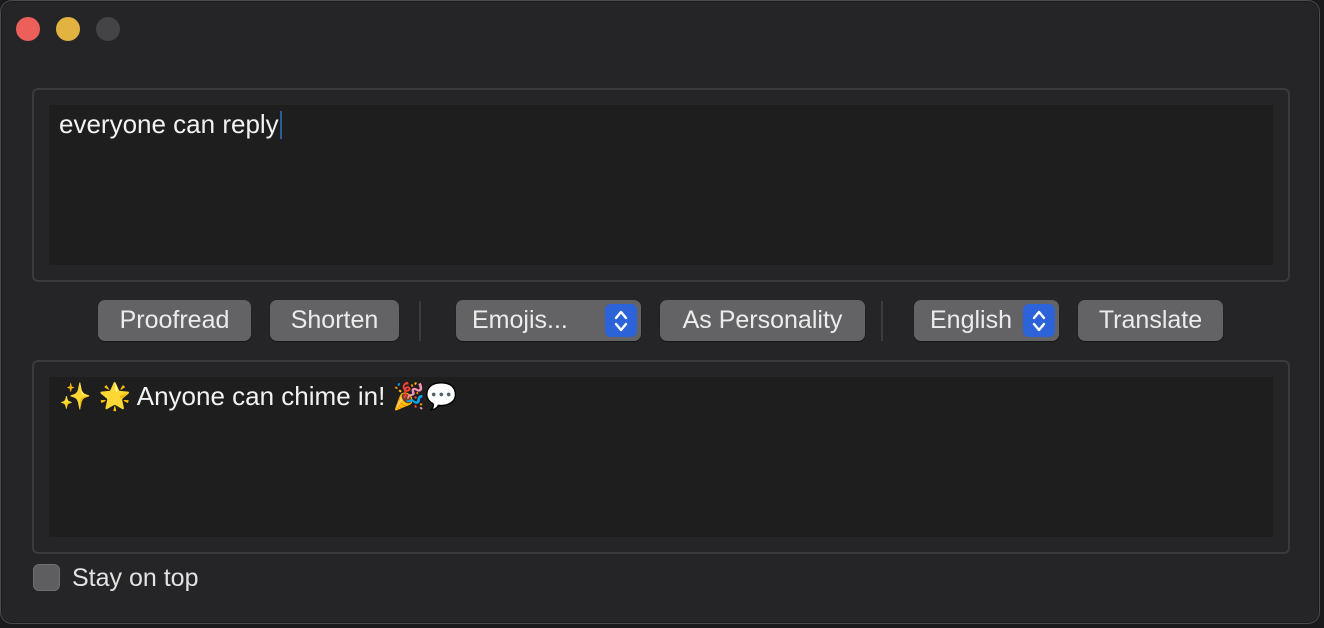 The image size is (1324, 628). Describe the element at coordinates (169, 124) in the screenshot. I see `input-text: everyone can reply` at that location.